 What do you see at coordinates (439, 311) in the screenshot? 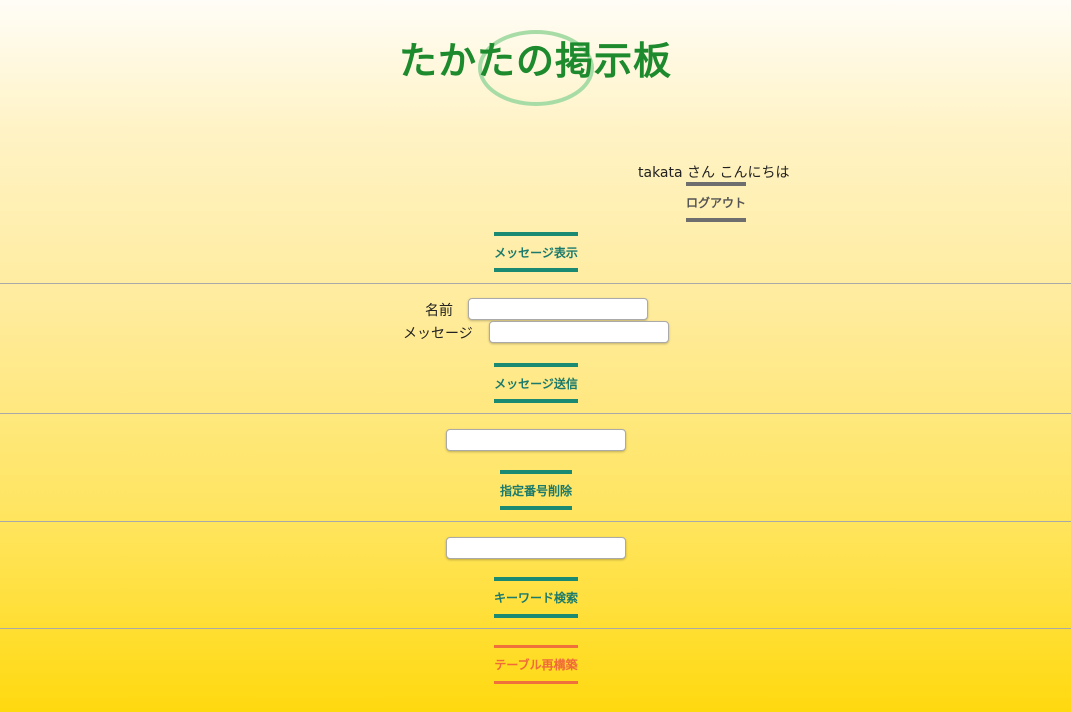
I see `name-label: 名前` at bounding box center [439, 311].